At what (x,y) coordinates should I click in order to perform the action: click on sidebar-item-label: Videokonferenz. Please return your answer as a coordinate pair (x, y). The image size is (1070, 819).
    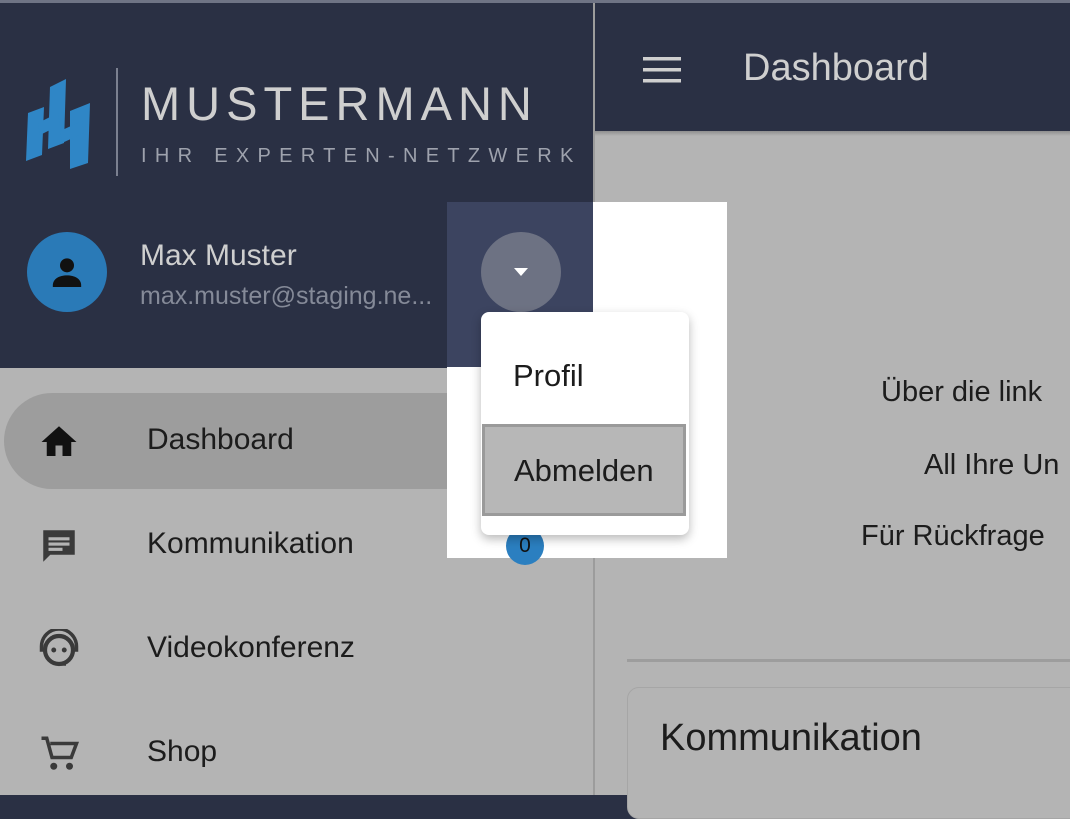
    Looking at the image, I should click on (251, 647).